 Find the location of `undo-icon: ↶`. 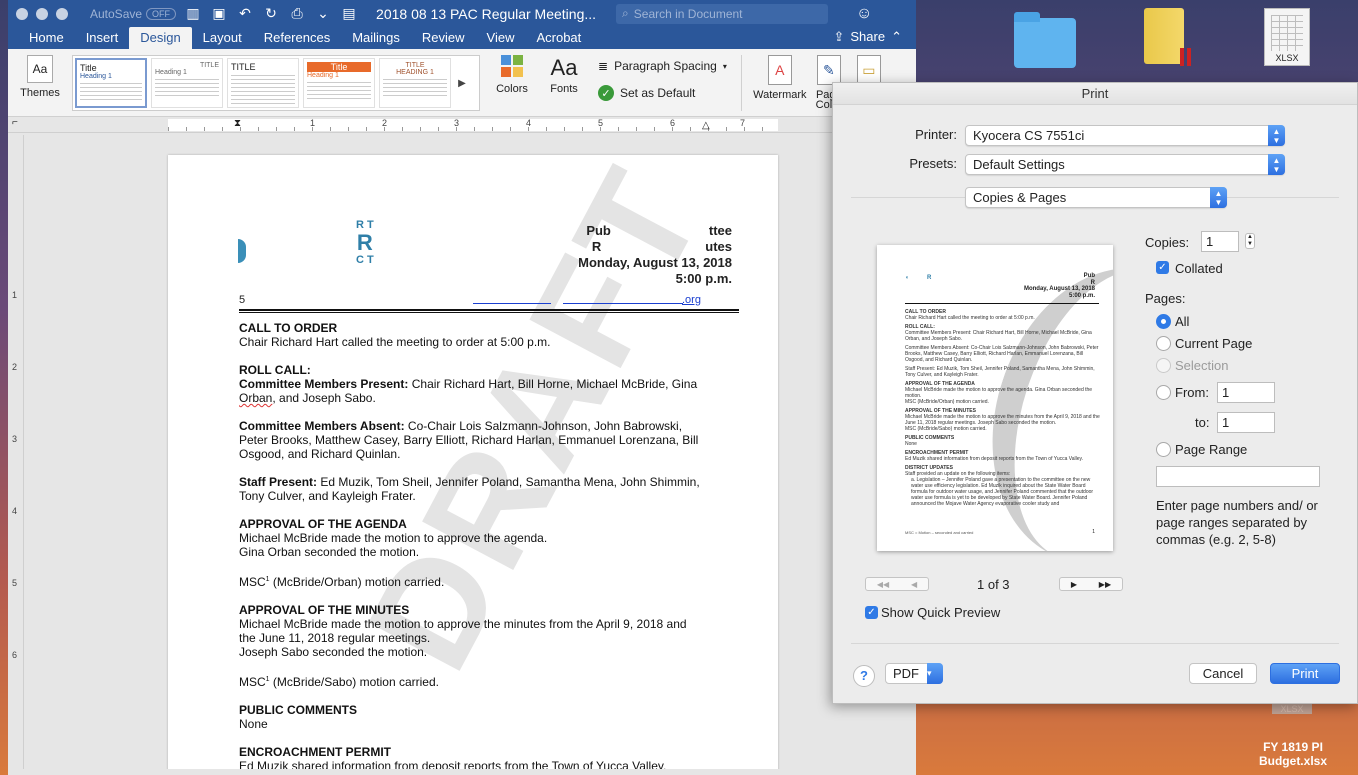

undo-icon: ↶ is located at coordinates (245, 13).